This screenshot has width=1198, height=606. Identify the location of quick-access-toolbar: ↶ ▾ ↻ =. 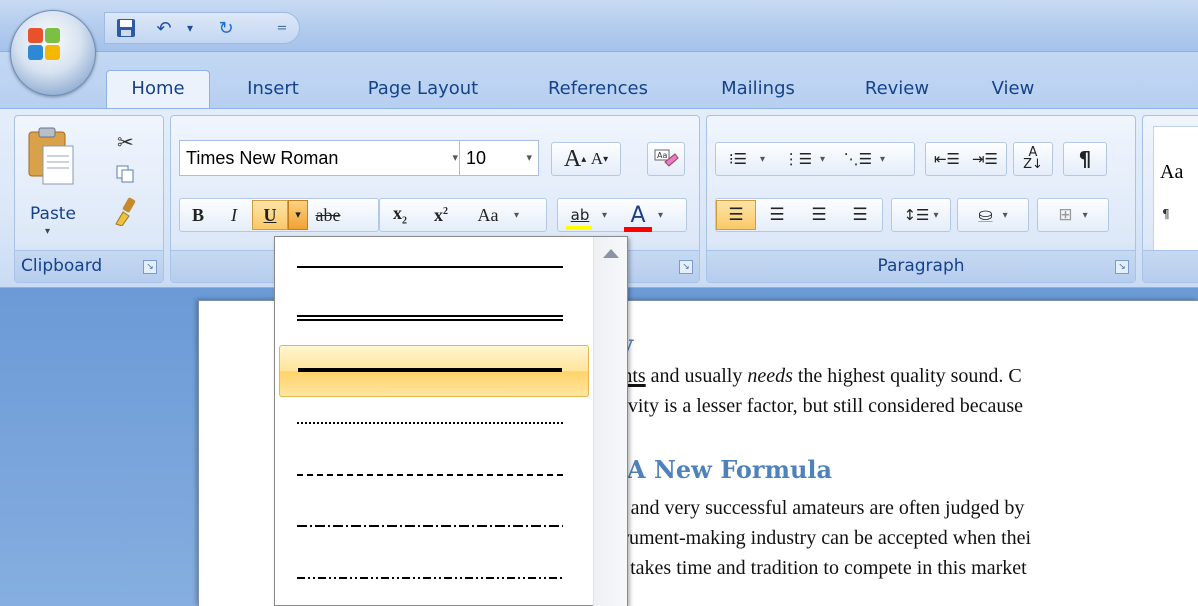
(202, 28).